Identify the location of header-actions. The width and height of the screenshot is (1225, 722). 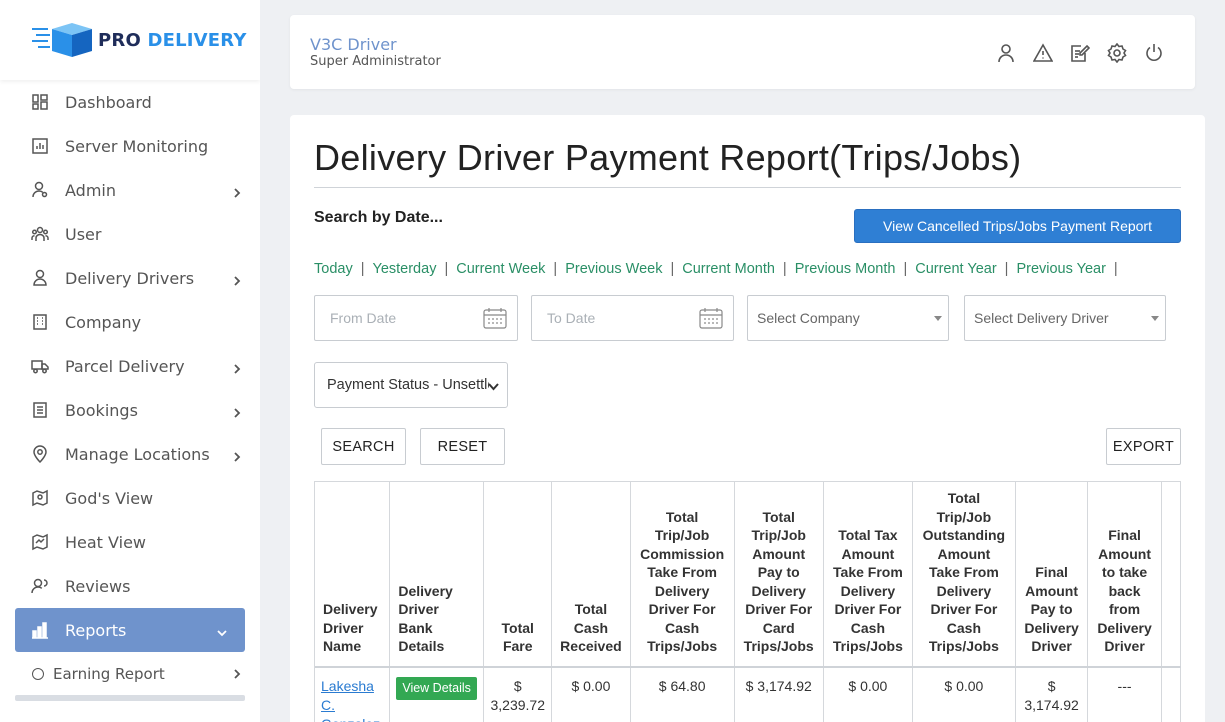
(1080, 53).